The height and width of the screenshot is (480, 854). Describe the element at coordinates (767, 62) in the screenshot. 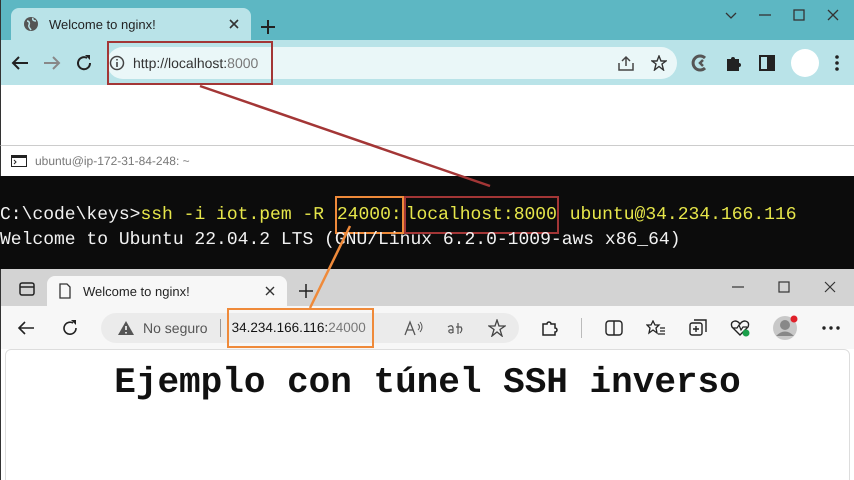

I see `side-panel-icon` at that location.